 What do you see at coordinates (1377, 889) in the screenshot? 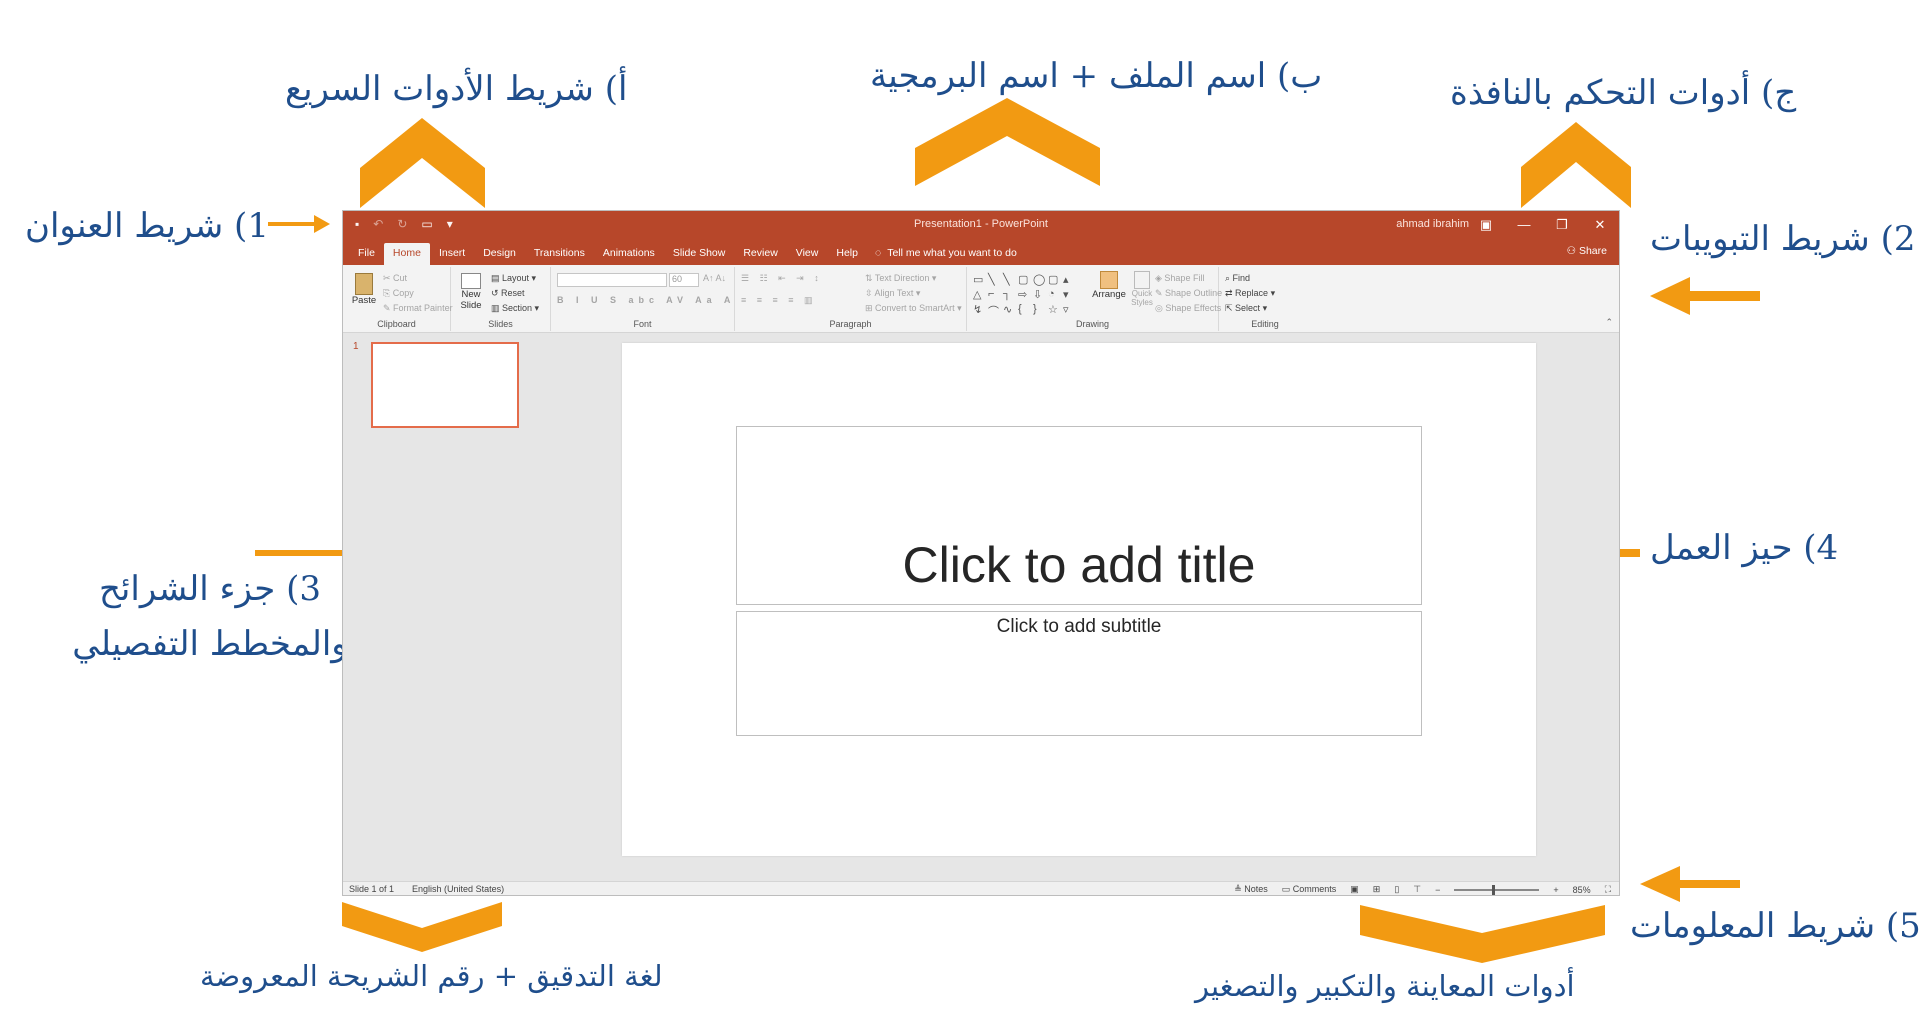
I see `slide-sorter-icon: ⊞` at bounding box center [1377, 889].